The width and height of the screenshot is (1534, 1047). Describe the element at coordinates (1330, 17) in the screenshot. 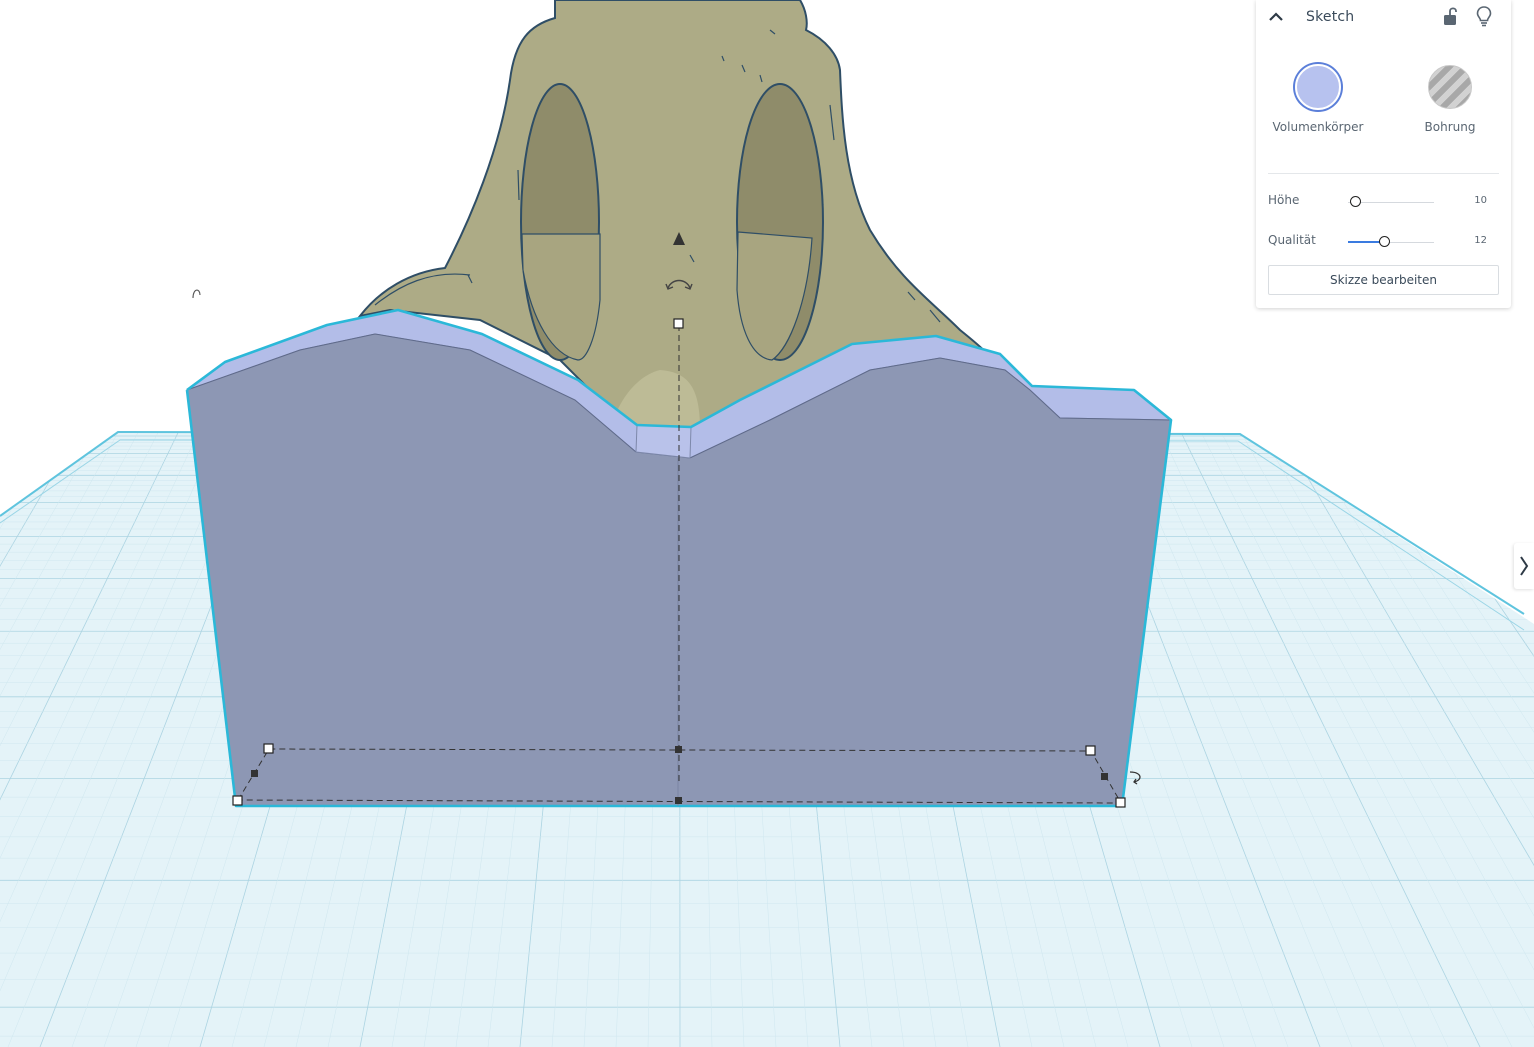

I see `inspector-title: Sketch` at that location.